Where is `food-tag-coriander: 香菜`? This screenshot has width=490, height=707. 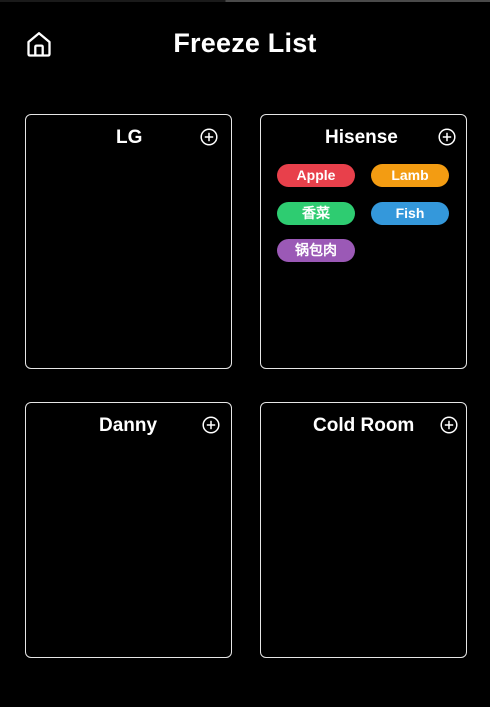
food-tag-coriander: 香菜 is located at coordinates (316, 213).